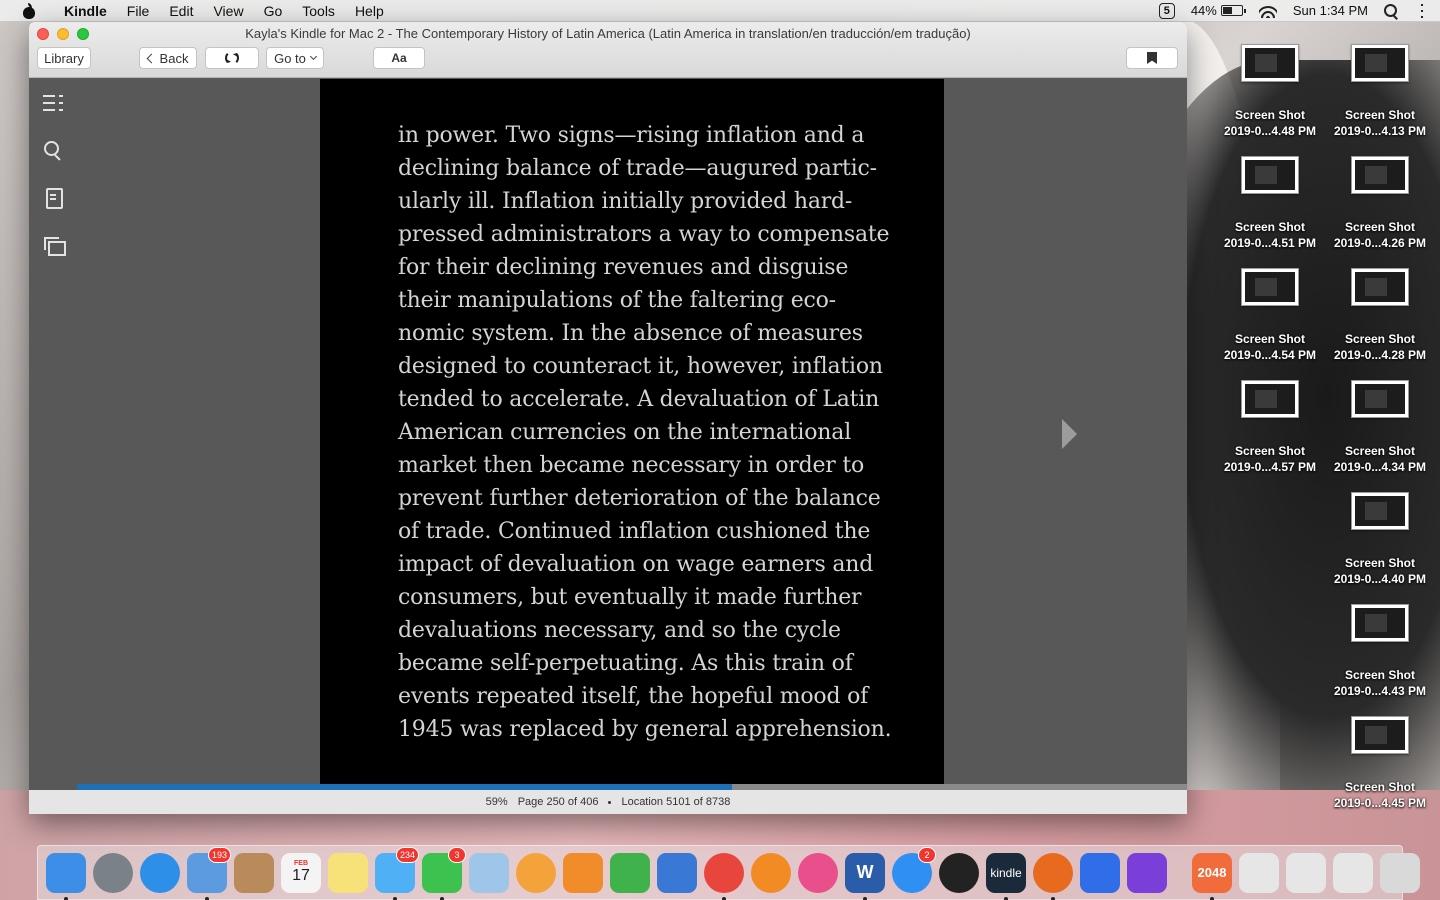 The height and width of the screenshot is (900, 1440). Describe the element at coordinates (348, 873) in the screenshot. I see `notes-icon` at that location.